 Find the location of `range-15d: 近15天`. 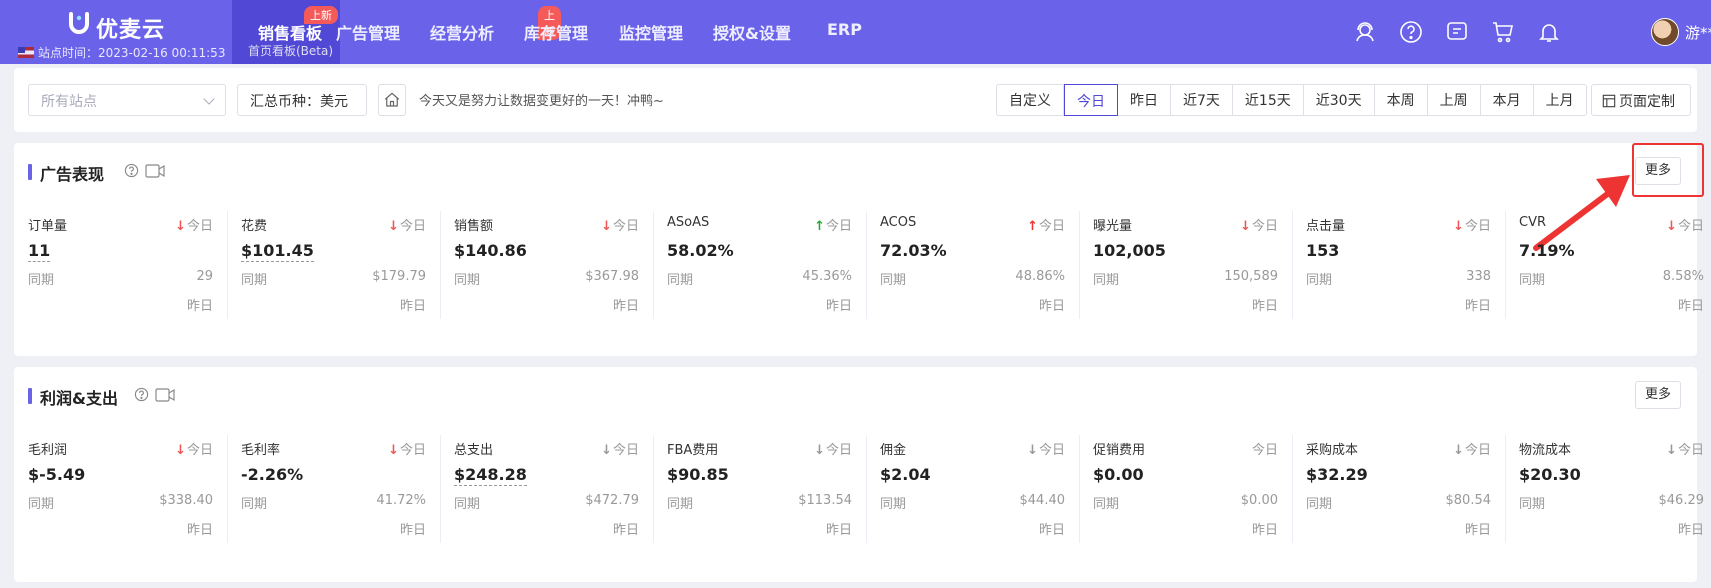

range-15d: 近15天 is located at coordinates (1268, 100).